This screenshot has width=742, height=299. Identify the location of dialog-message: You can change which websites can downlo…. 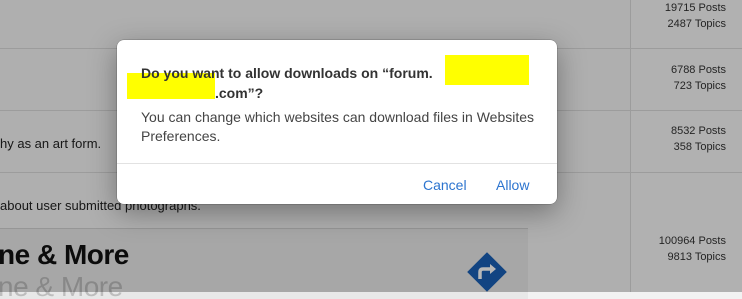
(338, 126).